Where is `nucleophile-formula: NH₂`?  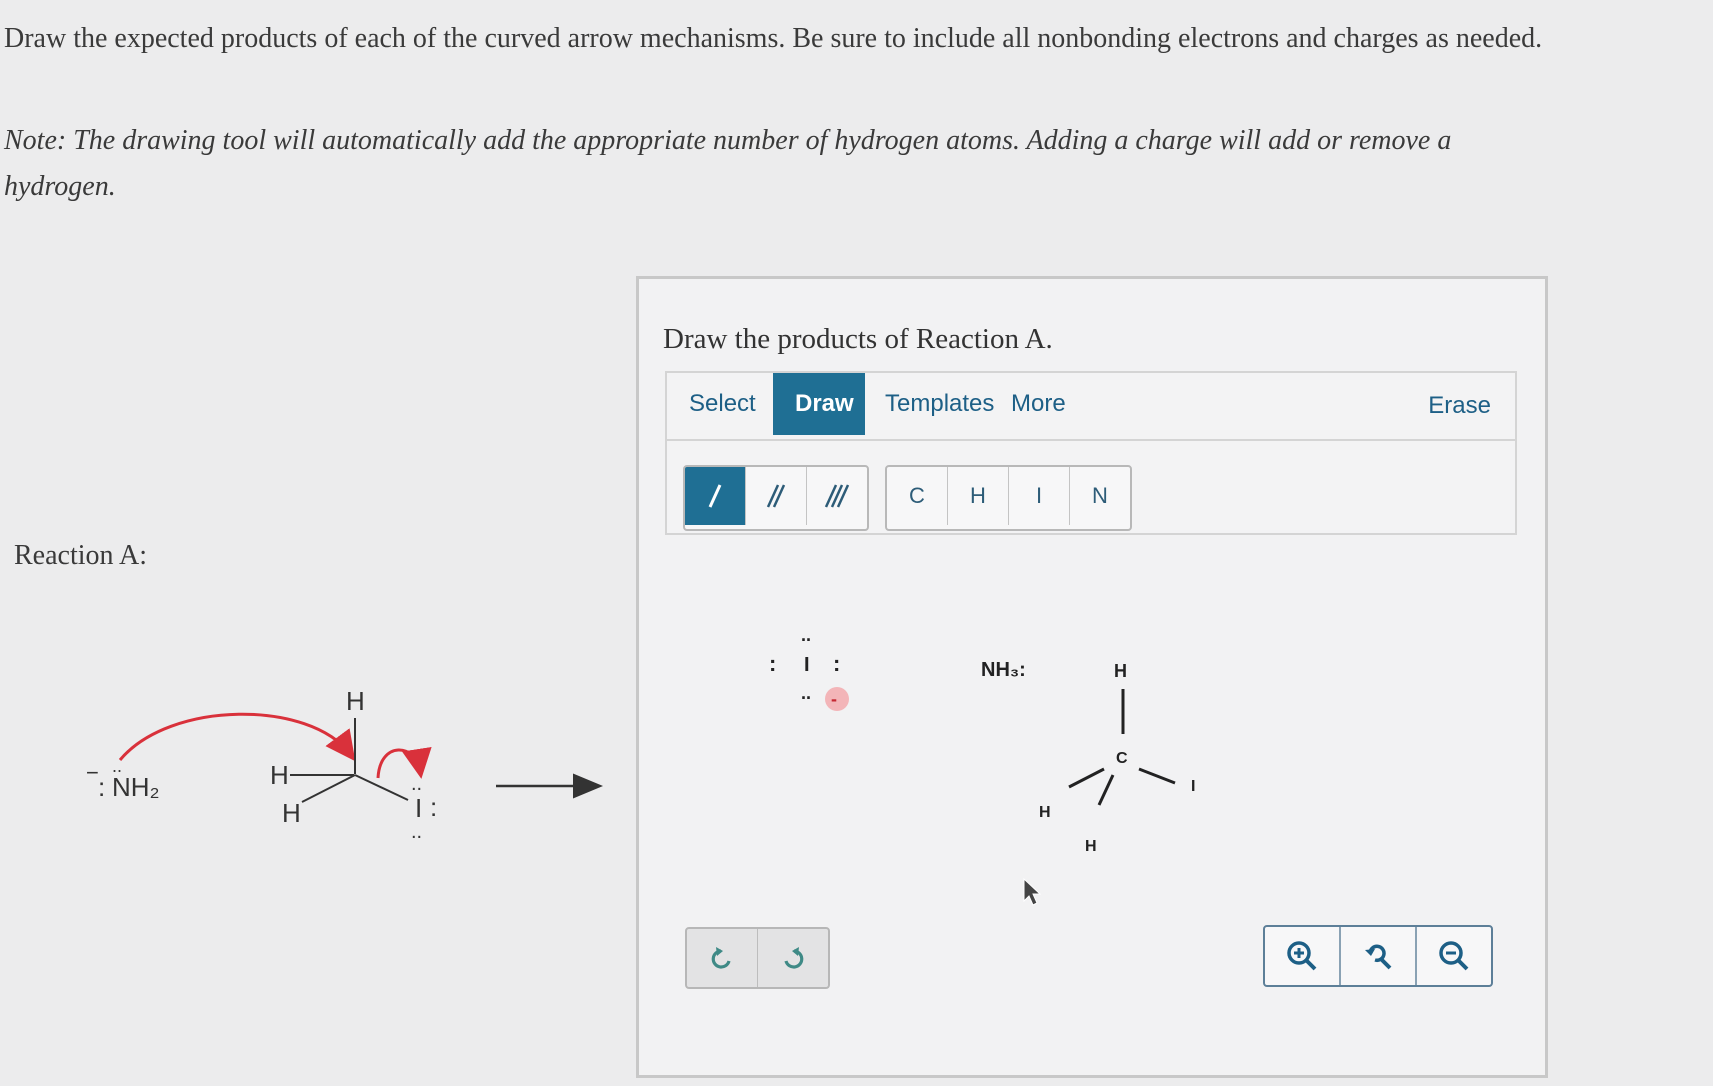
nucleophile-formula: NH₂ is located at coordinates (136, 787).